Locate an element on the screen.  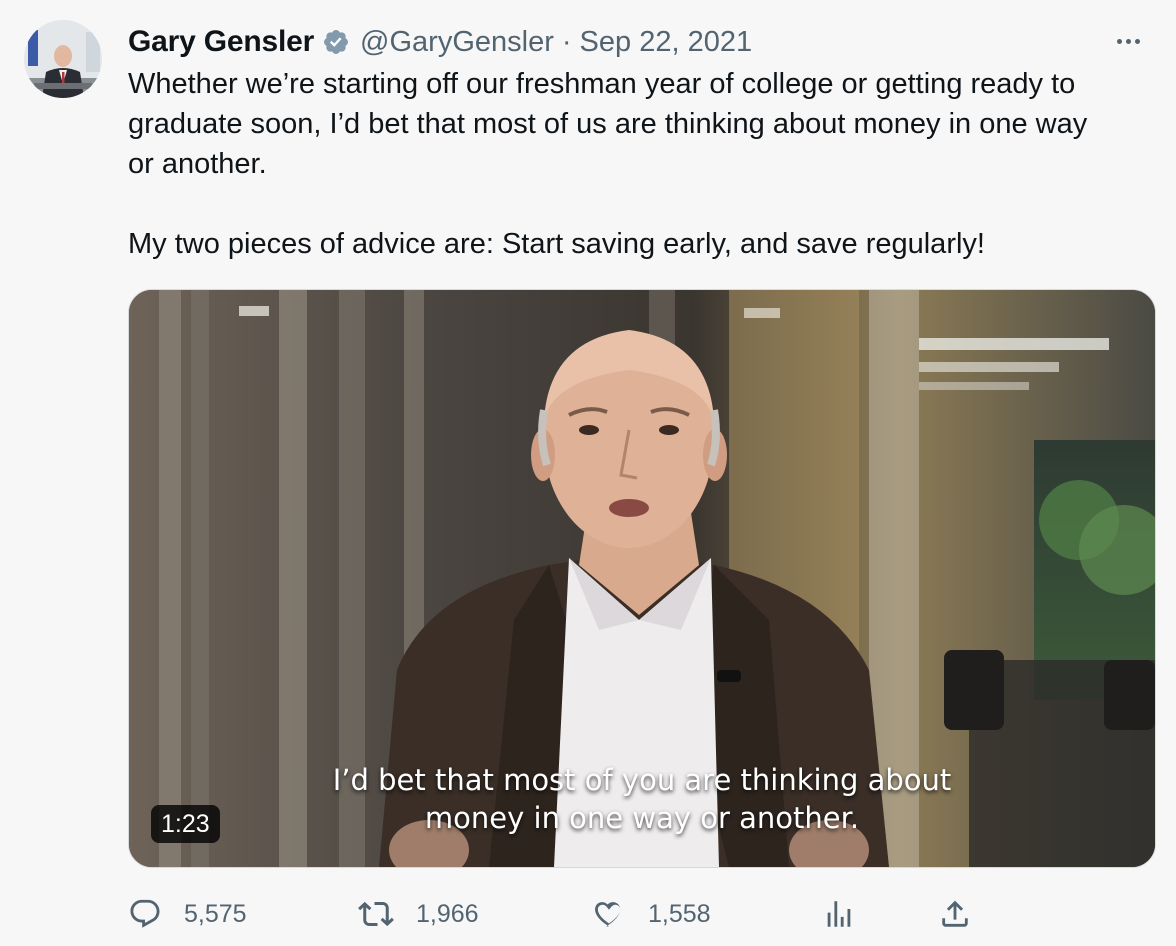
author-avatar is located at coordinates (63, 59).